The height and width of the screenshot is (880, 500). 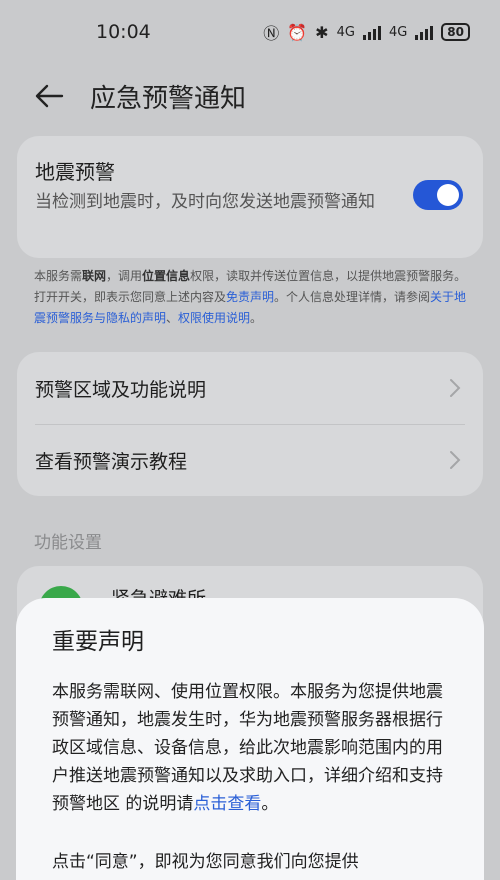 What do you see at coordinates (121, 389) in the screenshot?
I see `menu-item-label: 预警区域及功能说明` at bounding box center [121, 389].